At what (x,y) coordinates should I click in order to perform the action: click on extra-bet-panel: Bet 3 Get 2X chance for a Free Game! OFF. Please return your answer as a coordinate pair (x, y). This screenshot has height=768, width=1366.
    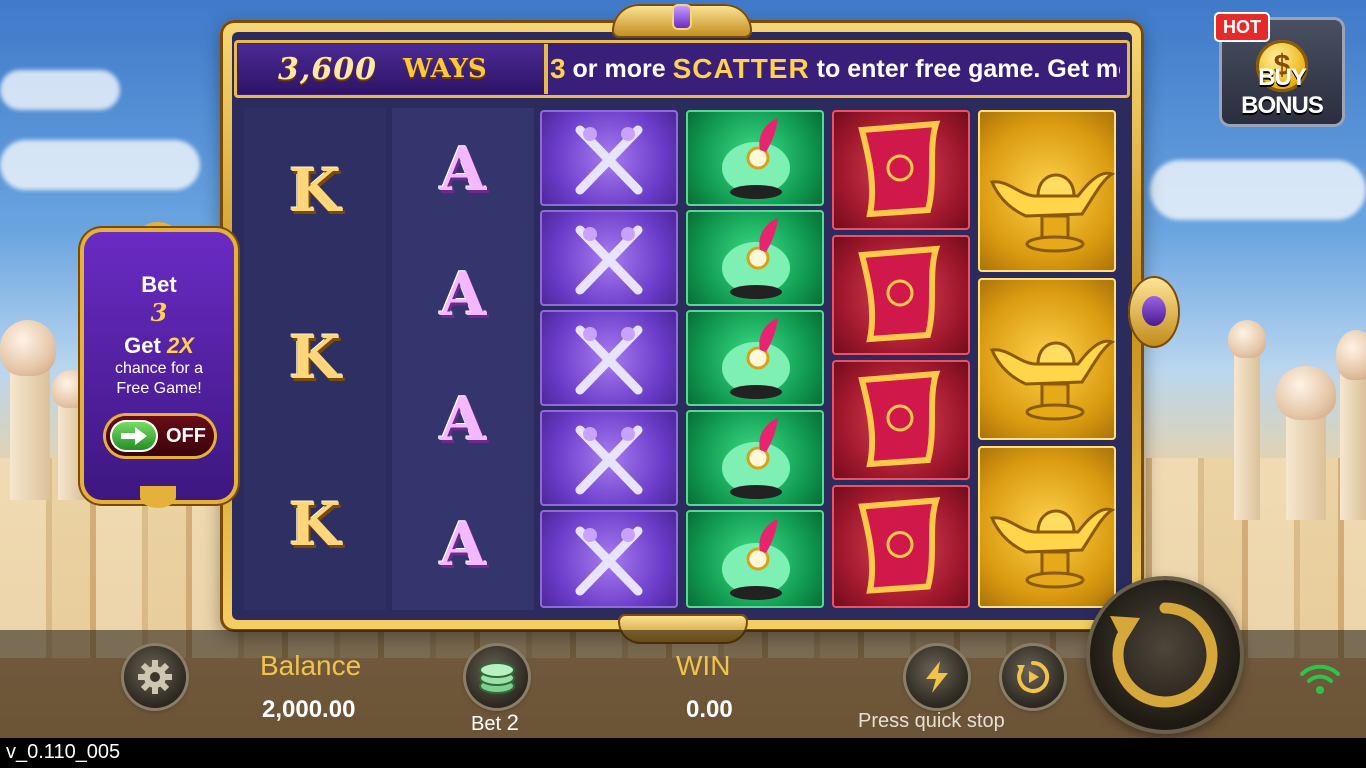
    Looking at the image, I should click on (159, 366).